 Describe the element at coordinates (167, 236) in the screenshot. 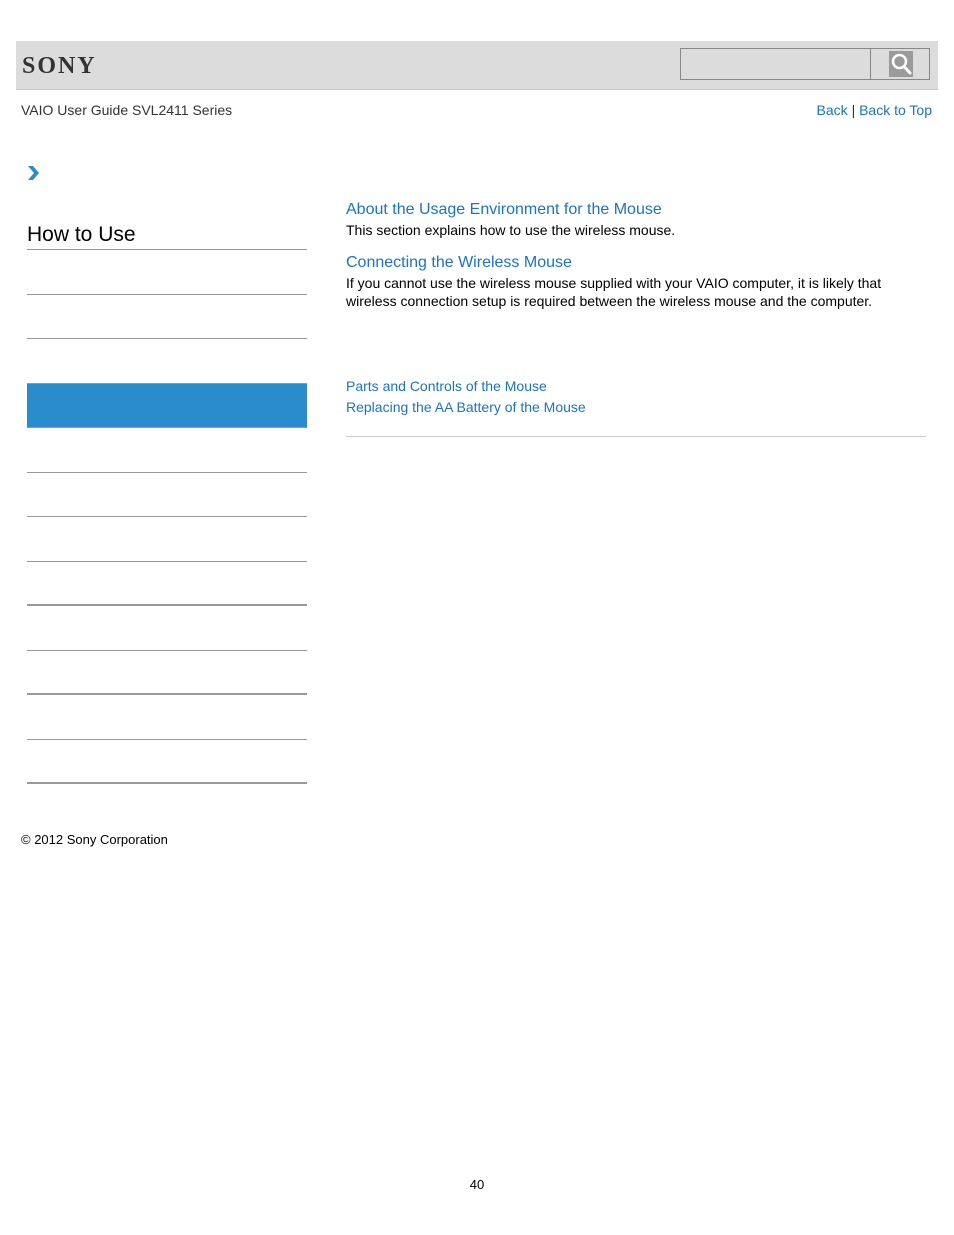

I see `sidebar-title: How to Use` at that location.